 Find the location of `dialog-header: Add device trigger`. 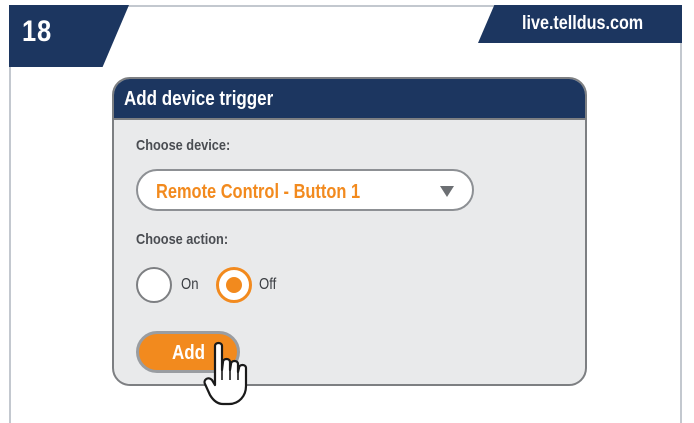

dialog-header: Add device trigger is located at coordinates (349, 99).